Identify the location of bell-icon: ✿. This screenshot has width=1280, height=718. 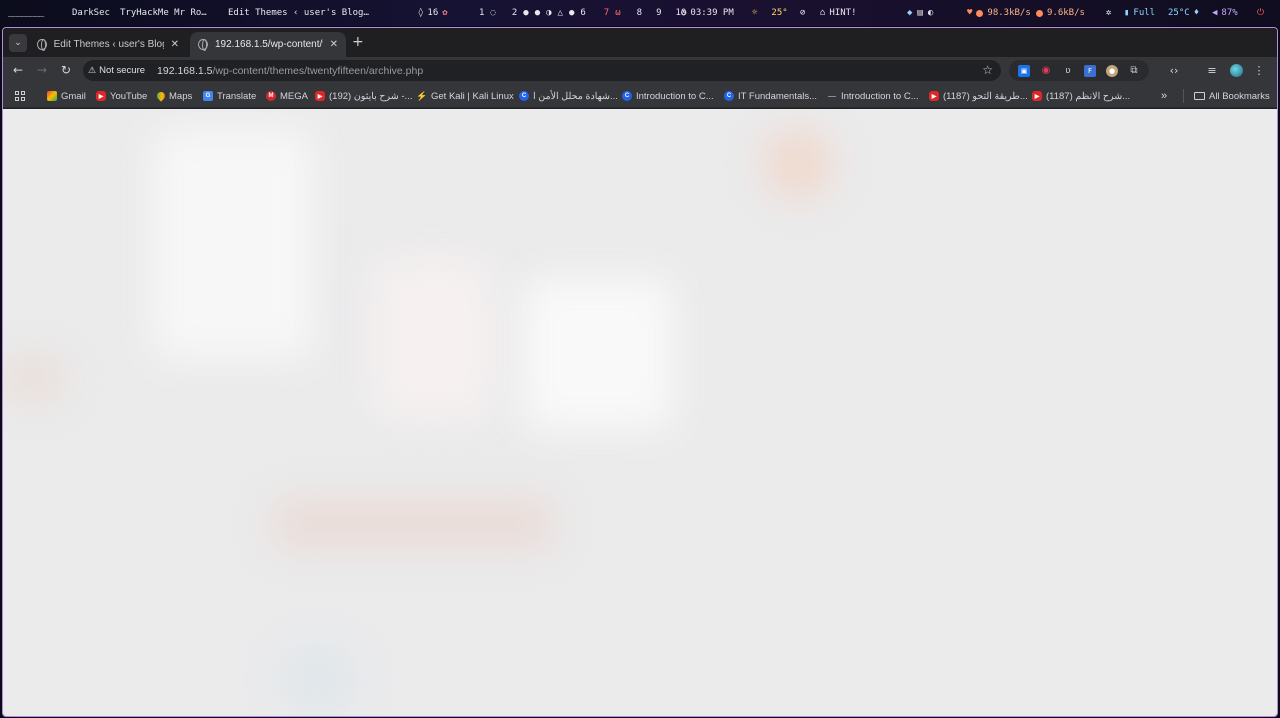
(445, 13).